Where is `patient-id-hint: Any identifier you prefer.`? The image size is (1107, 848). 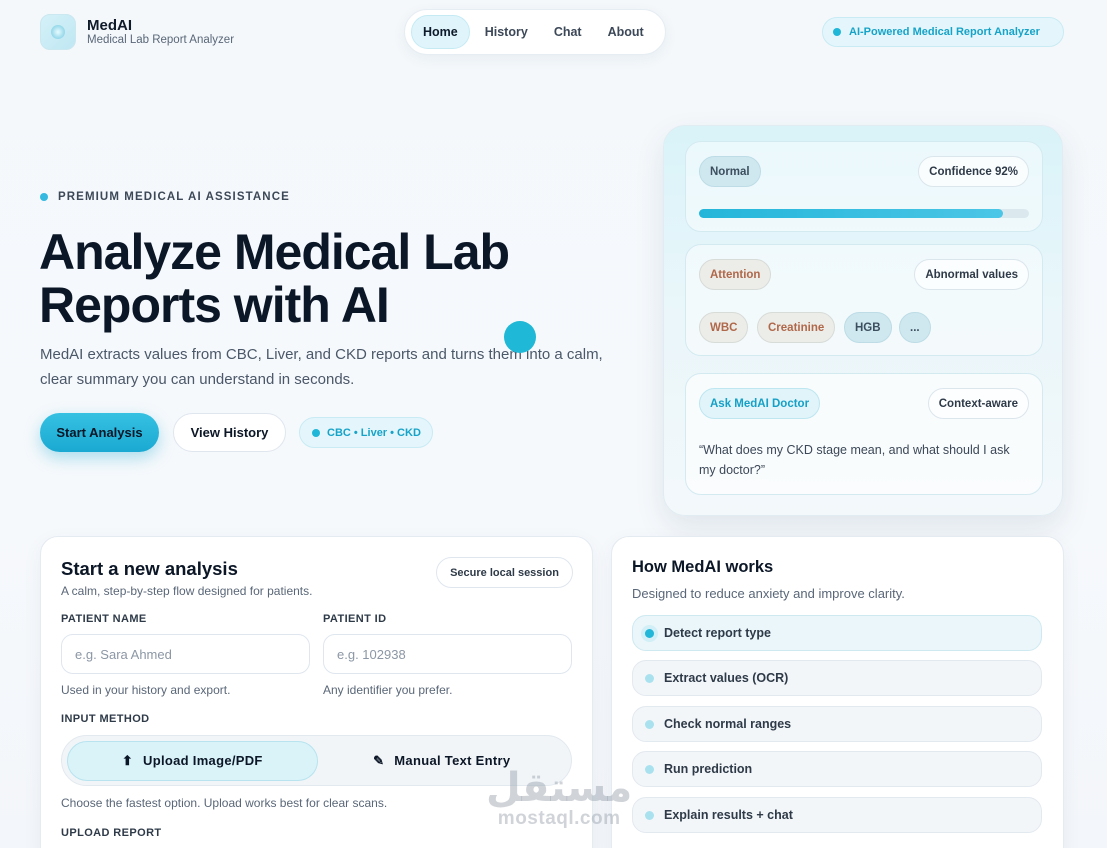
patient-id-hint: Any identifier you prefer. is located at coordinates (388, 690).